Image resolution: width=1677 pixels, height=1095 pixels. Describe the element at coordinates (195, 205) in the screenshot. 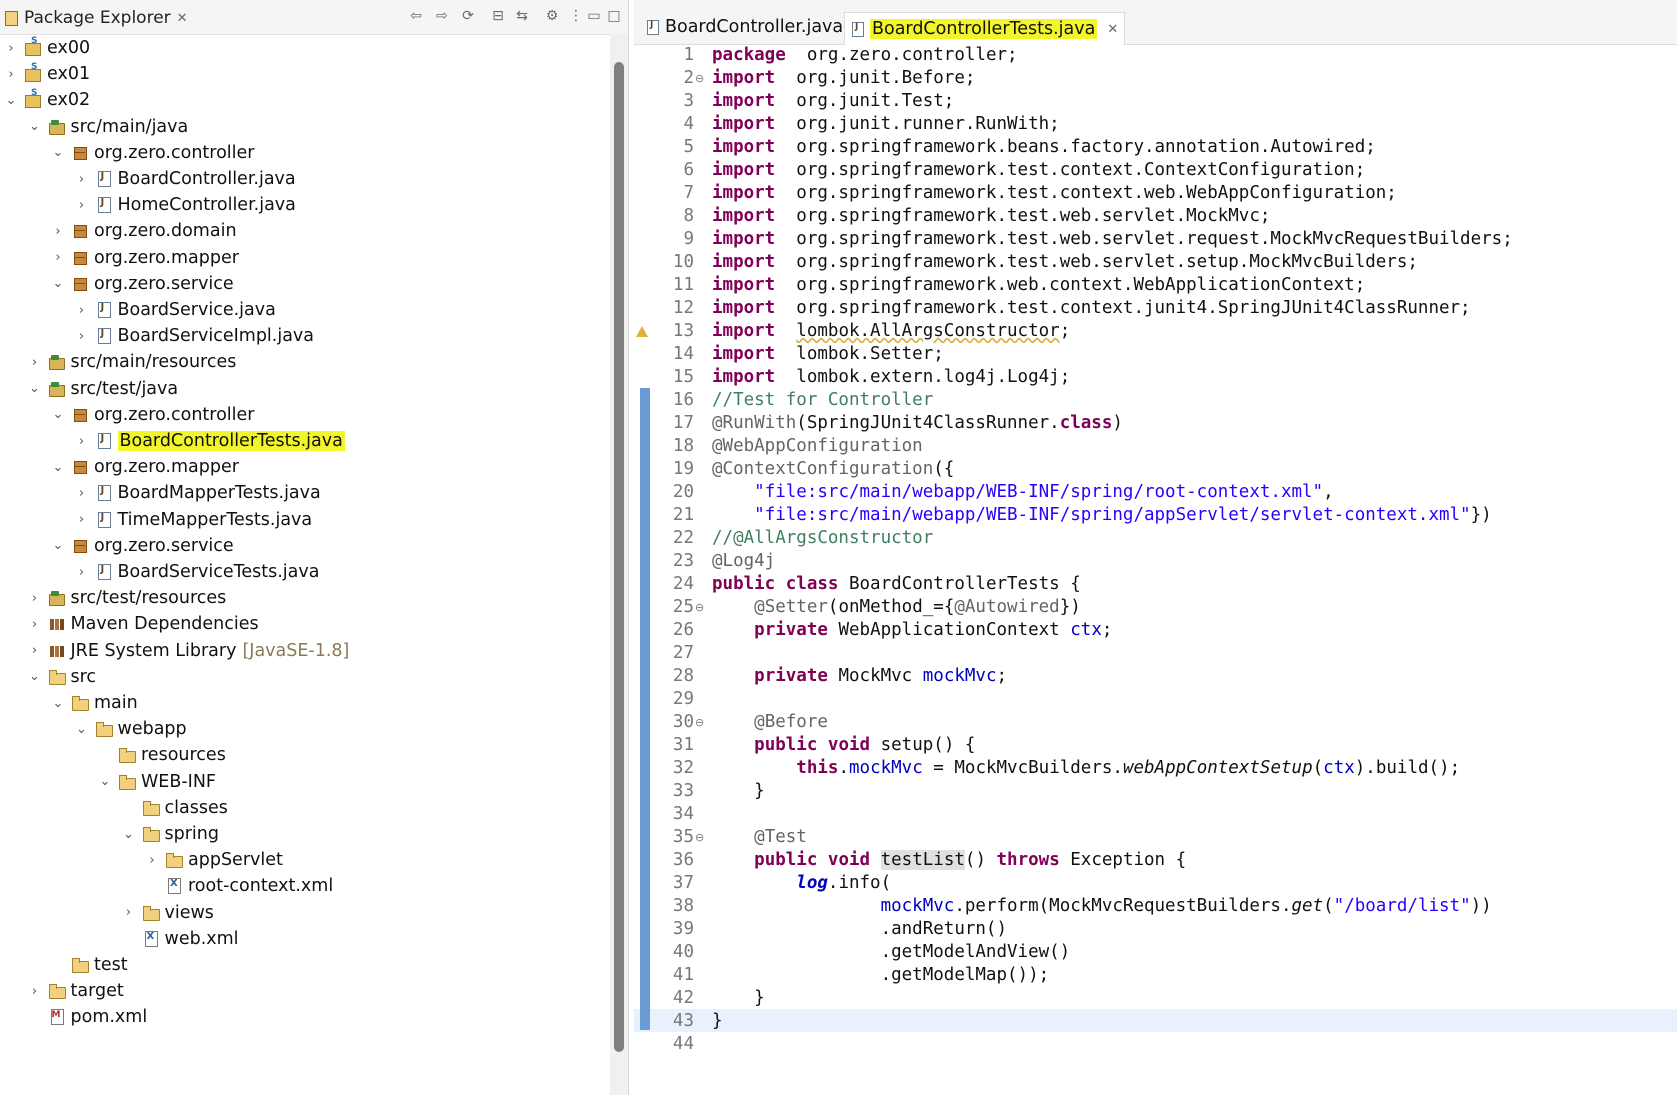

I see `tree-item: HomeController.java` at that location.